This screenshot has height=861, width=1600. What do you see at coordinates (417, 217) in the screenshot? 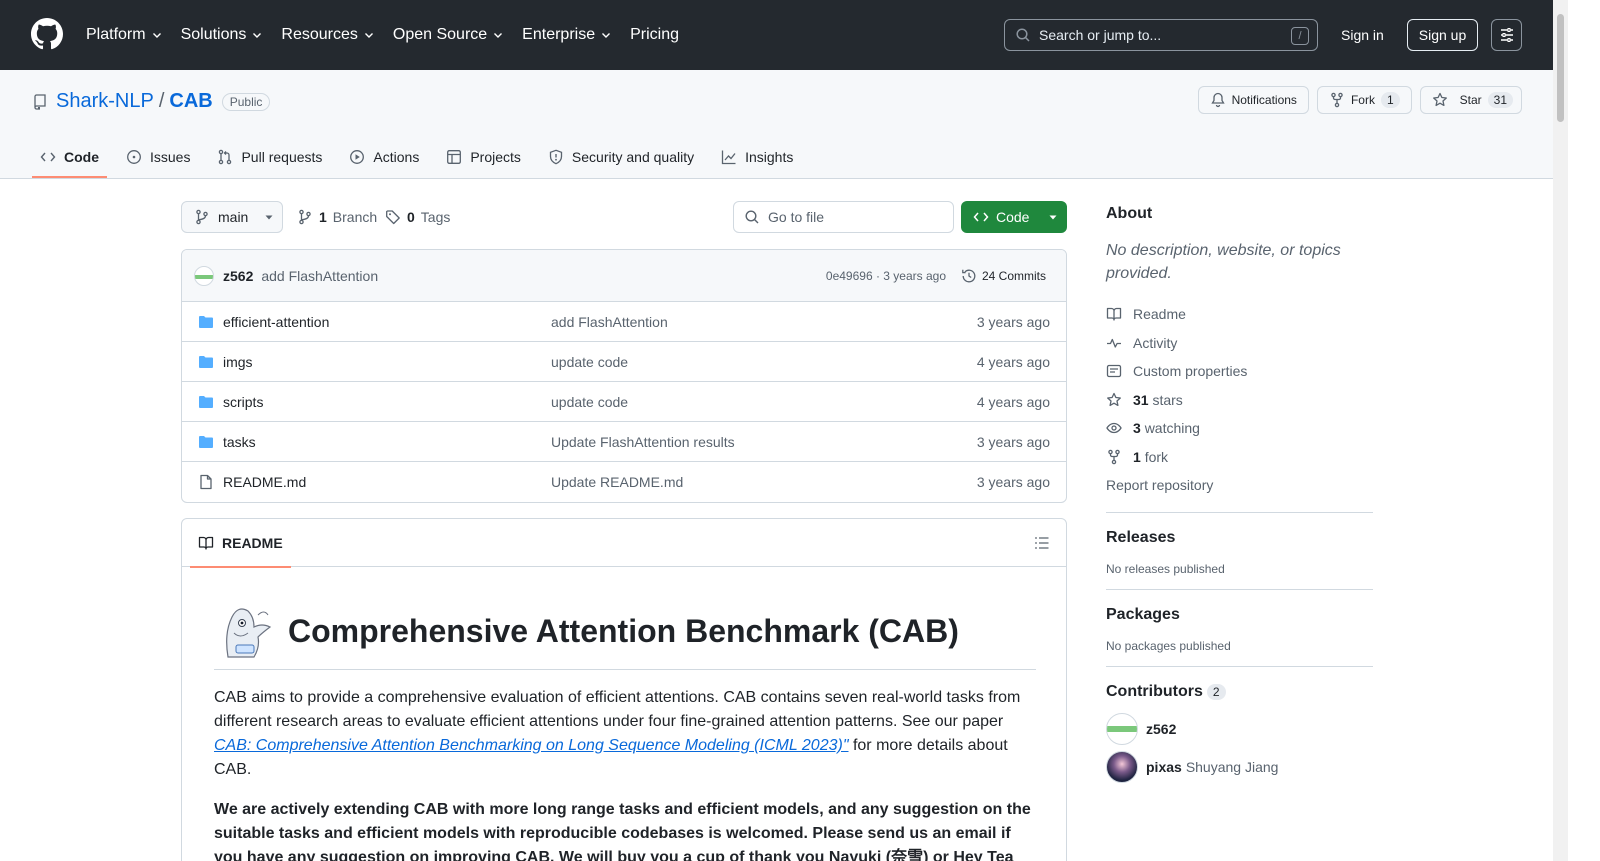
I see `tags-link: 0 Tags` at bounding box center [417, 217].